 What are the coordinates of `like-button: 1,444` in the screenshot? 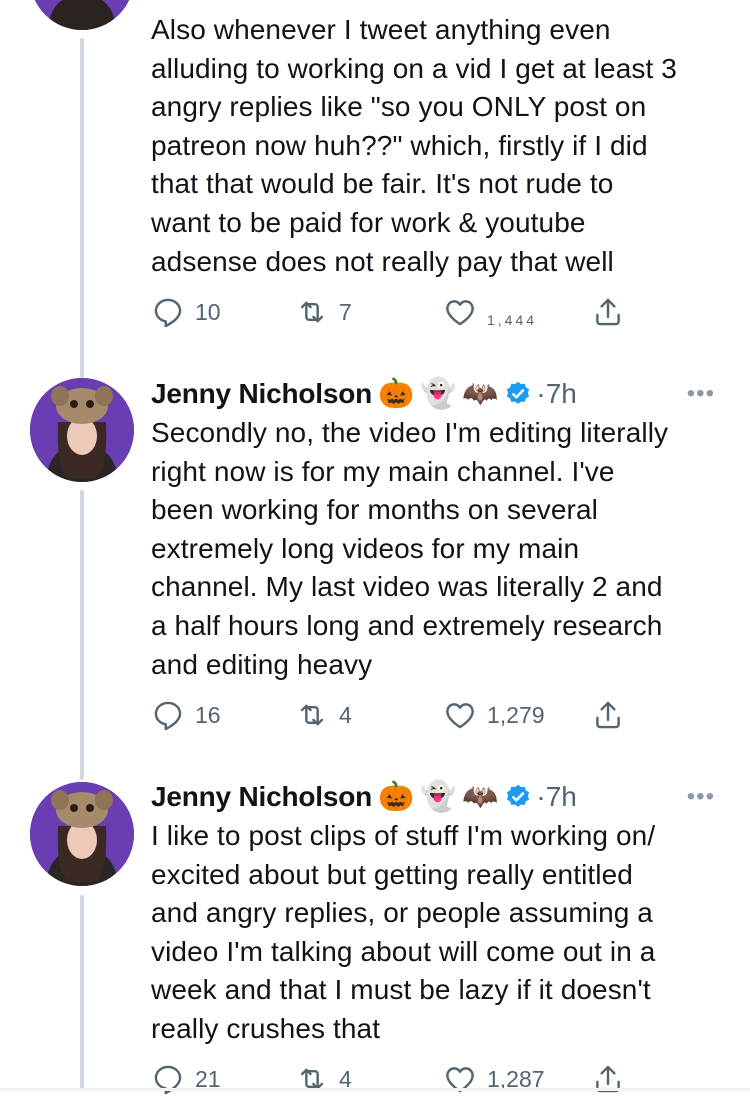 It's located at (490, 312).